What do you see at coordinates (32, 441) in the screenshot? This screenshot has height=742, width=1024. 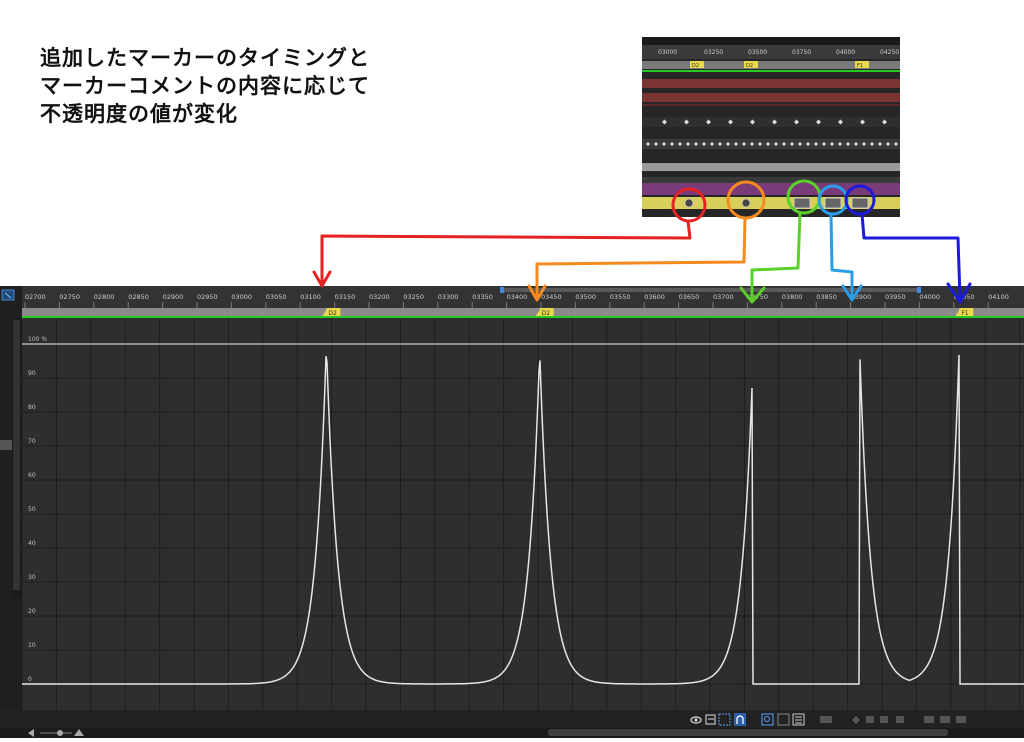 I see `y-axis-label: 70` at bounding box center [32, 441].